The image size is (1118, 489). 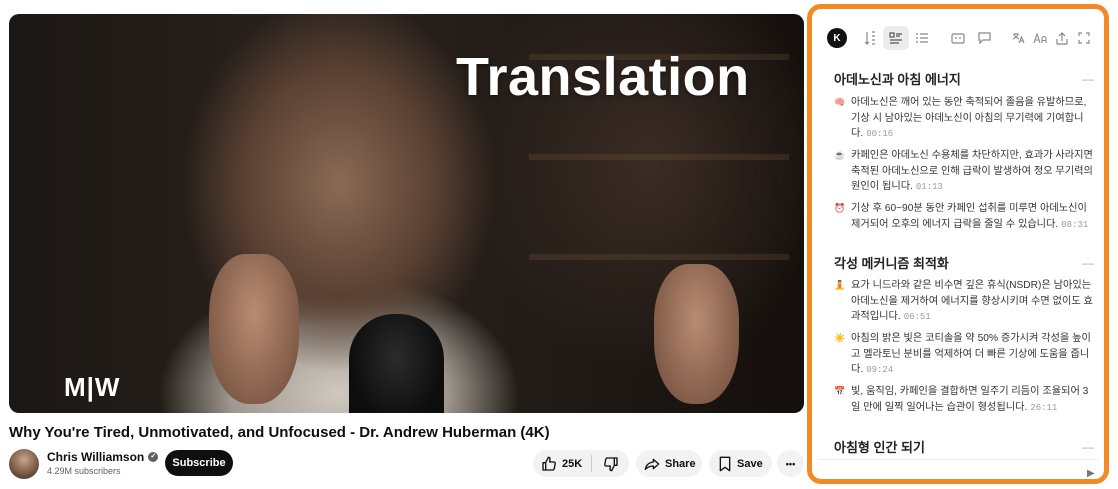 What do you see at coordinates (603, 77) in the screenshot?
I see `translation-overlay-text: Translation` at bounding box center [603, 77].